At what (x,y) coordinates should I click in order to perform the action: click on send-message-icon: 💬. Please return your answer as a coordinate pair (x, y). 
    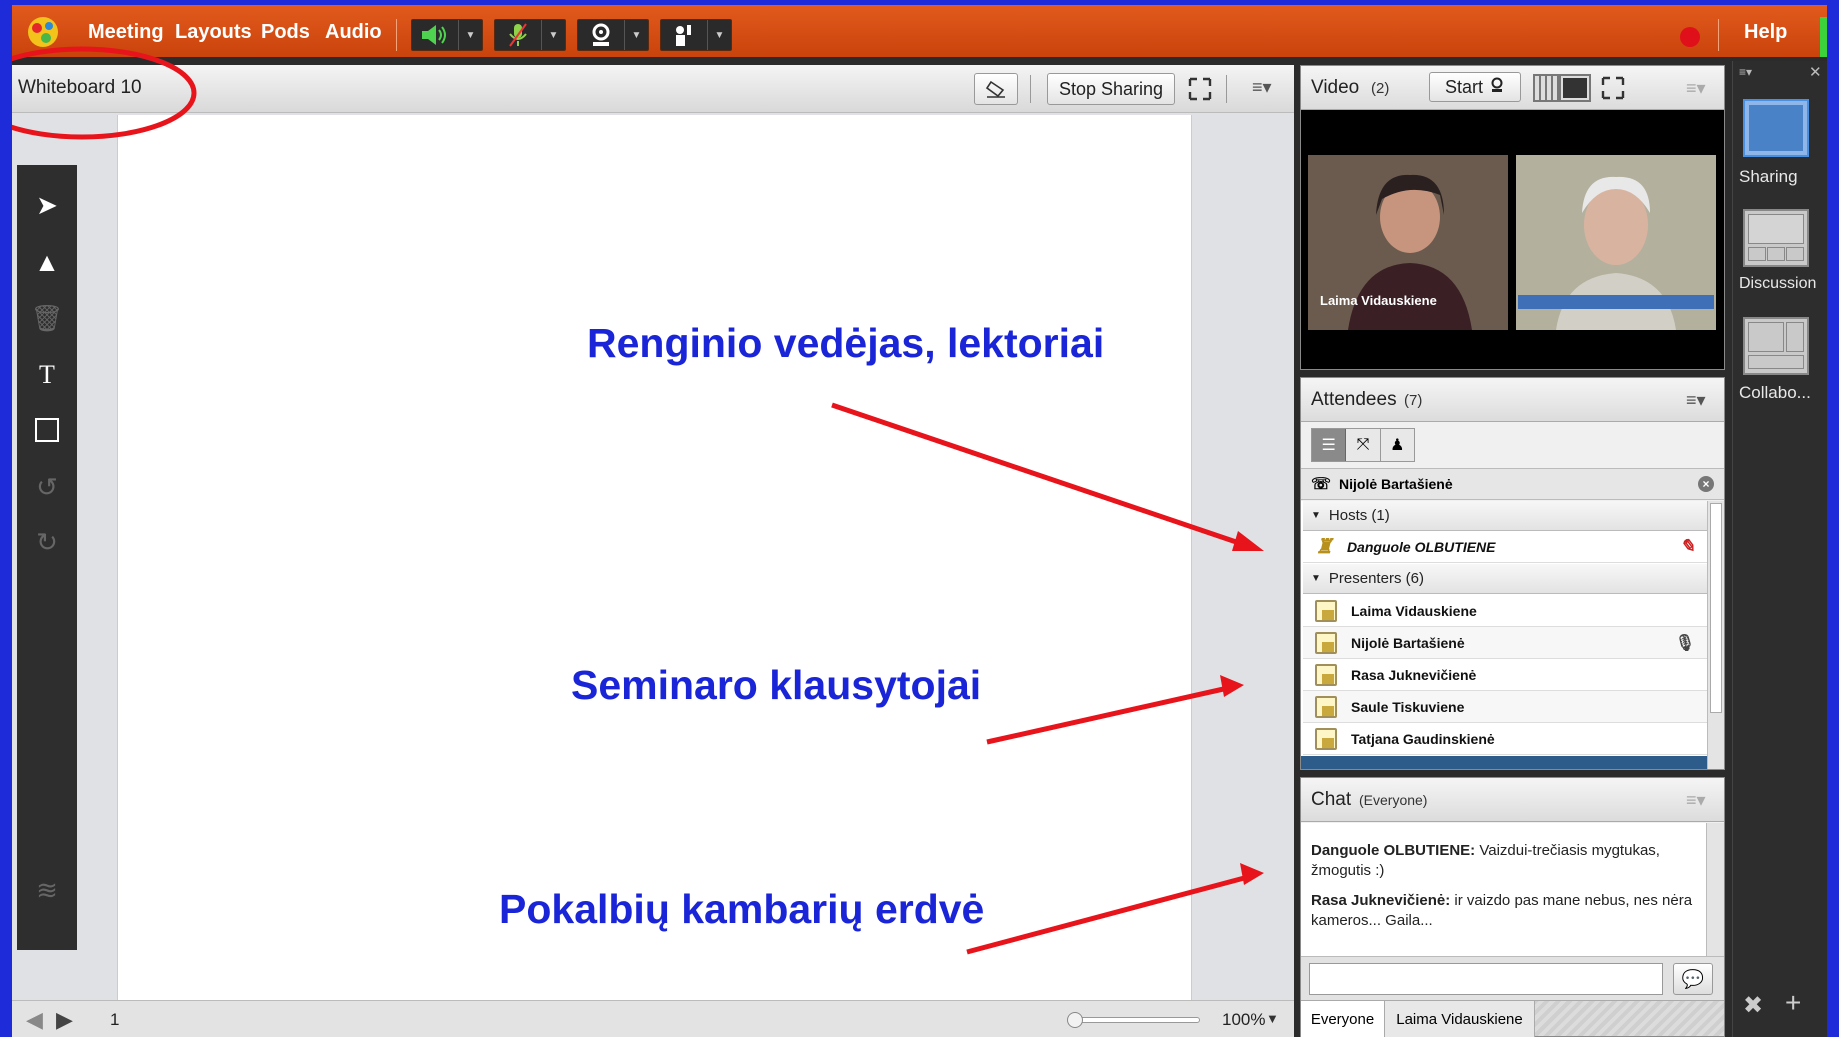
    Looking at the image, I should click on (1693, 979).